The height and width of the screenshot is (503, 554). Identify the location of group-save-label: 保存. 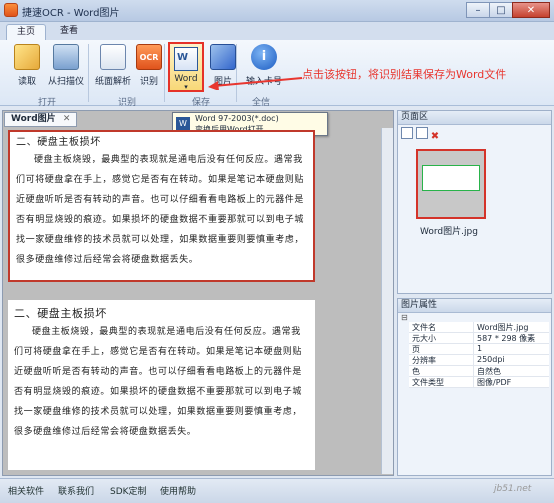
(201, 103).